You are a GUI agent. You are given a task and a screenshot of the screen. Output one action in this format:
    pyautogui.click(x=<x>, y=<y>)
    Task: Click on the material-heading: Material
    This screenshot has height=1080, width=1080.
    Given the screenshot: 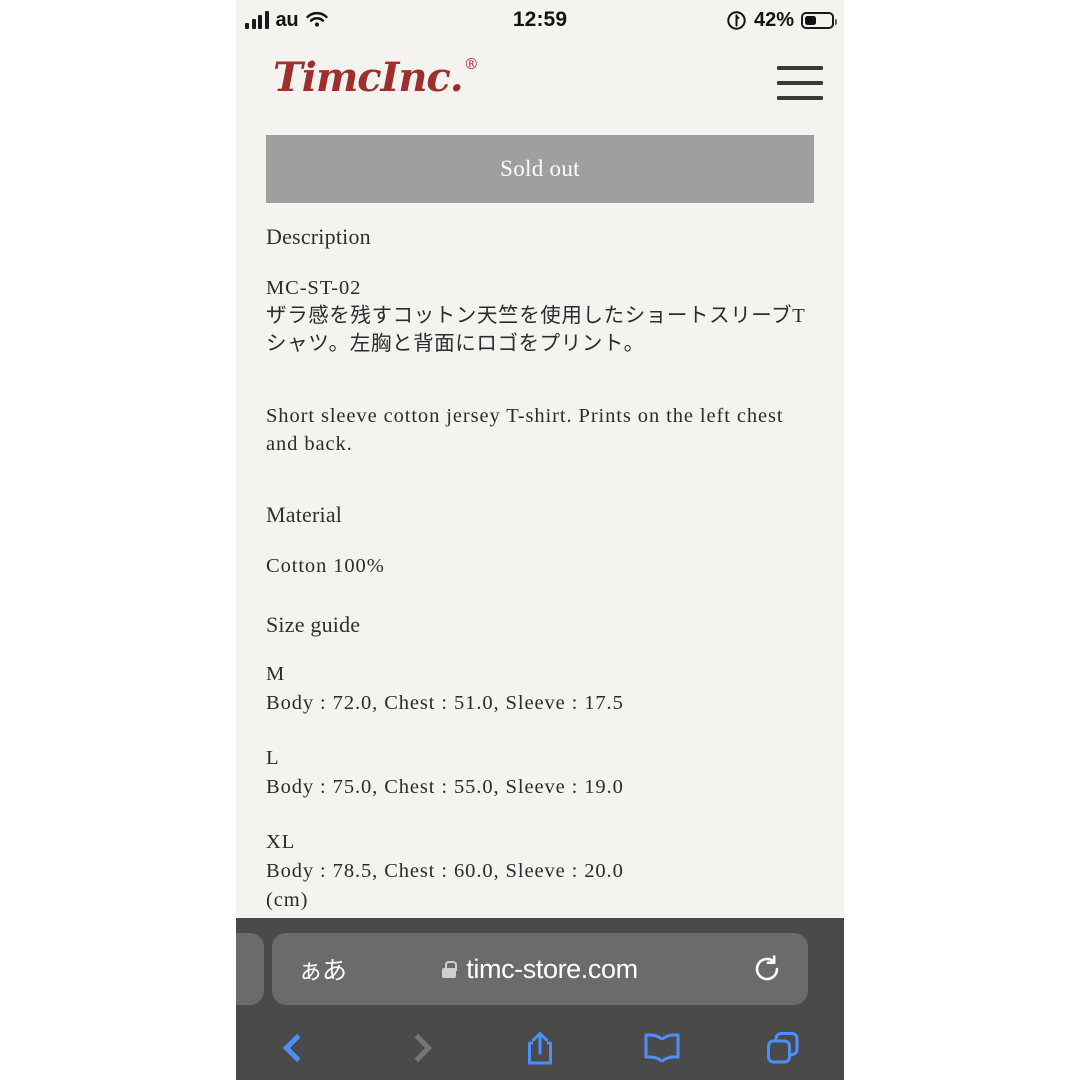 What is the action you would take?
    pyautogui.click(x=304, y=514)
    